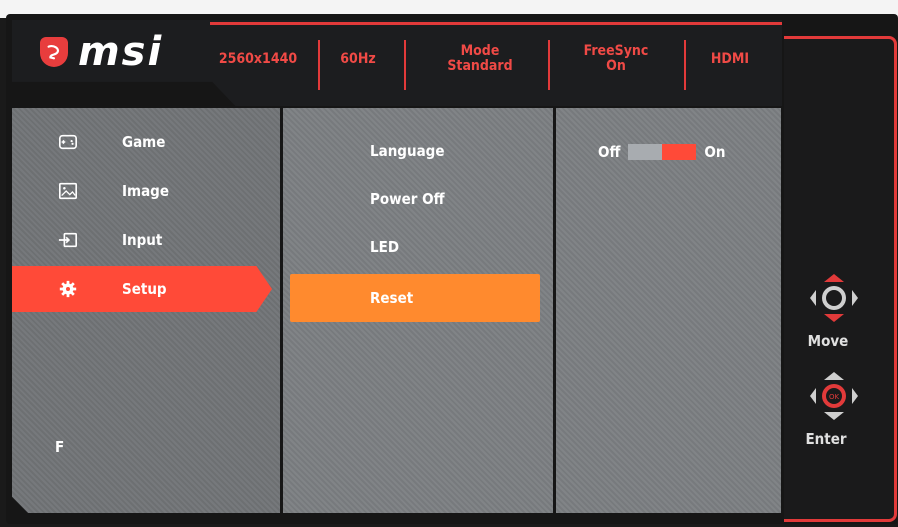 The height and width of the screenshot is (527, 898). I want to click on submenu-item-label: LED, so click(385, 247).